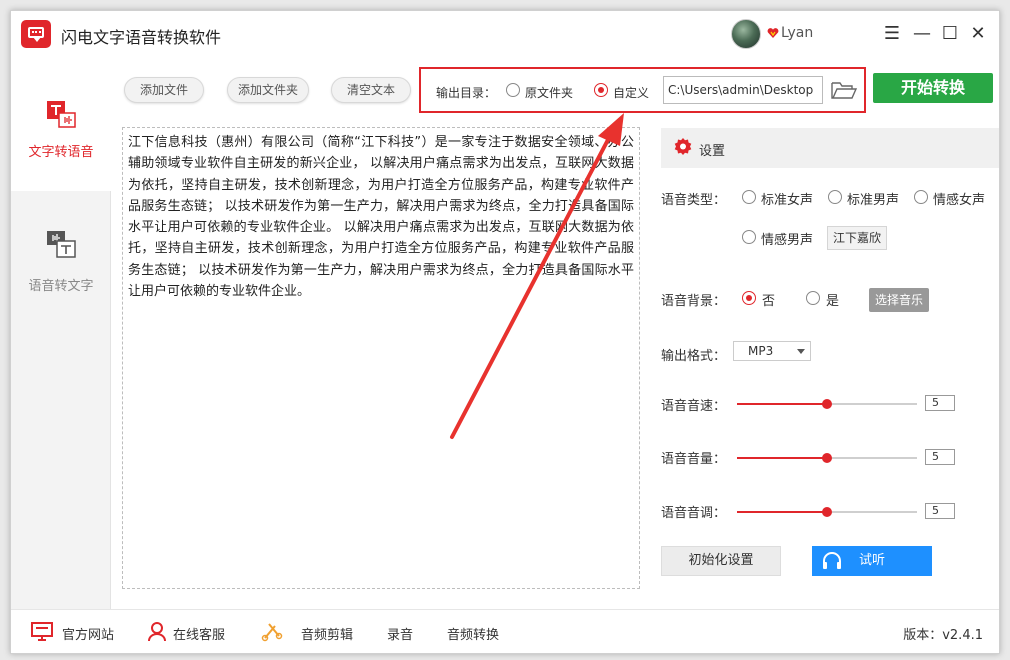 Image resolution: width=1010 pixels, height=660 pixels. What do you see at coordinates (959, 198) in the screenshot?
I see `voice-emotional-female-label: 情感女声` at bounding box center [959, 198].